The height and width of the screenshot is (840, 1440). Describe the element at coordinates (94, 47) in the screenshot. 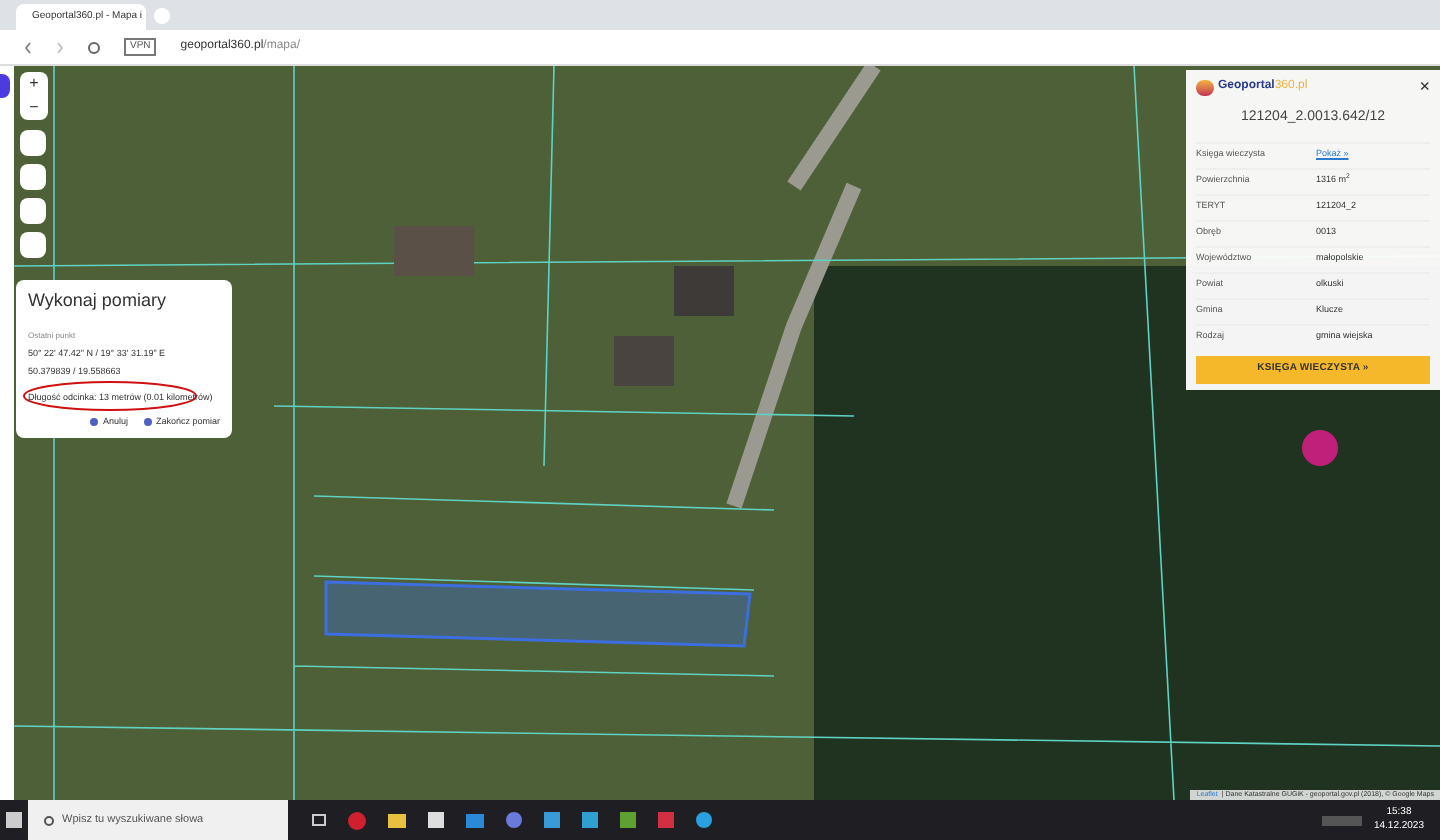

I see `reload-icon` at that location.